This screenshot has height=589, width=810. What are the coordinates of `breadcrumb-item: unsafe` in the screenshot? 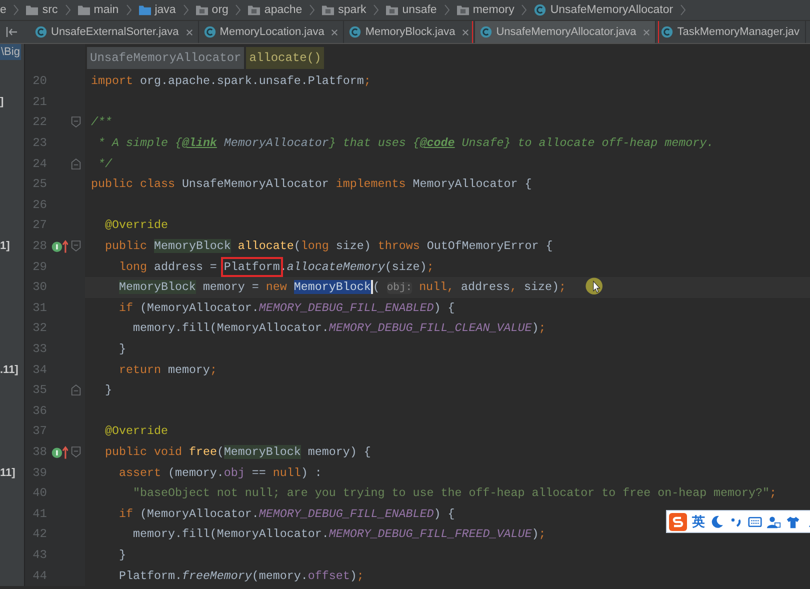 It's located at (419, 10).